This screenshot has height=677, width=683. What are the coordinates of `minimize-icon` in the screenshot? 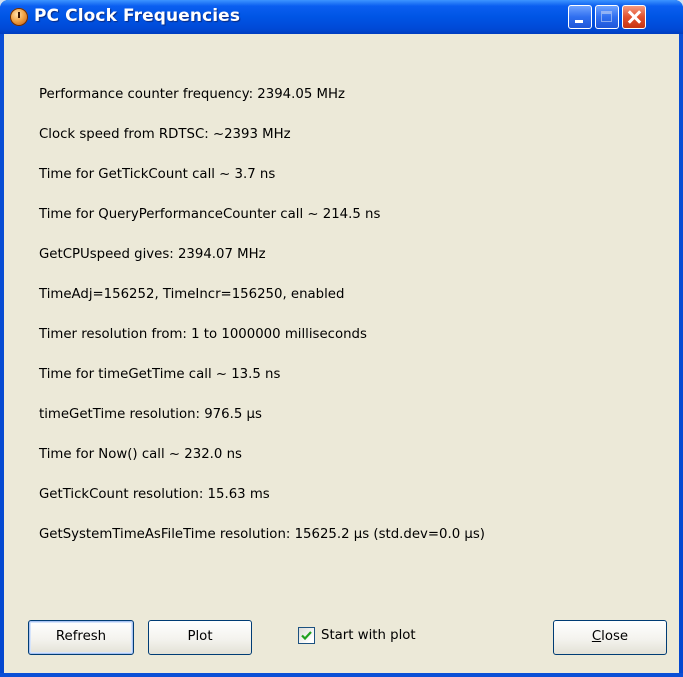 It's located at (580, 17).